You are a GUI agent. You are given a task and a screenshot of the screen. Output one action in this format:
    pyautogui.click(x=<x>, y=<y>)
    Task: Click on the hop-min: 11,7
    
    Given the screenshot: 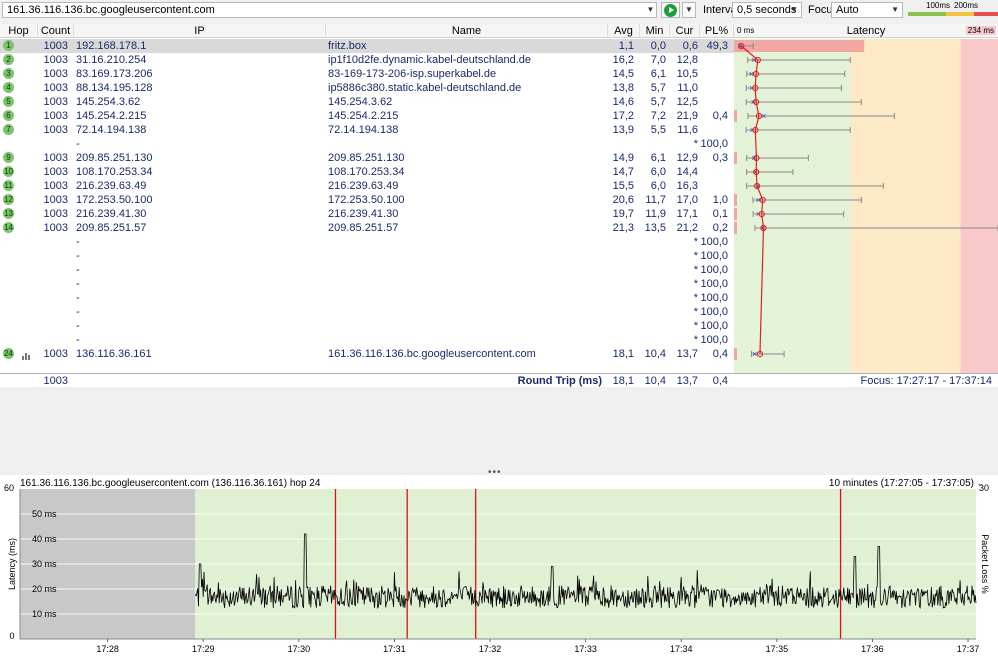 What is the action you would take?
    pyautogui.click(x=655, y=200)
    